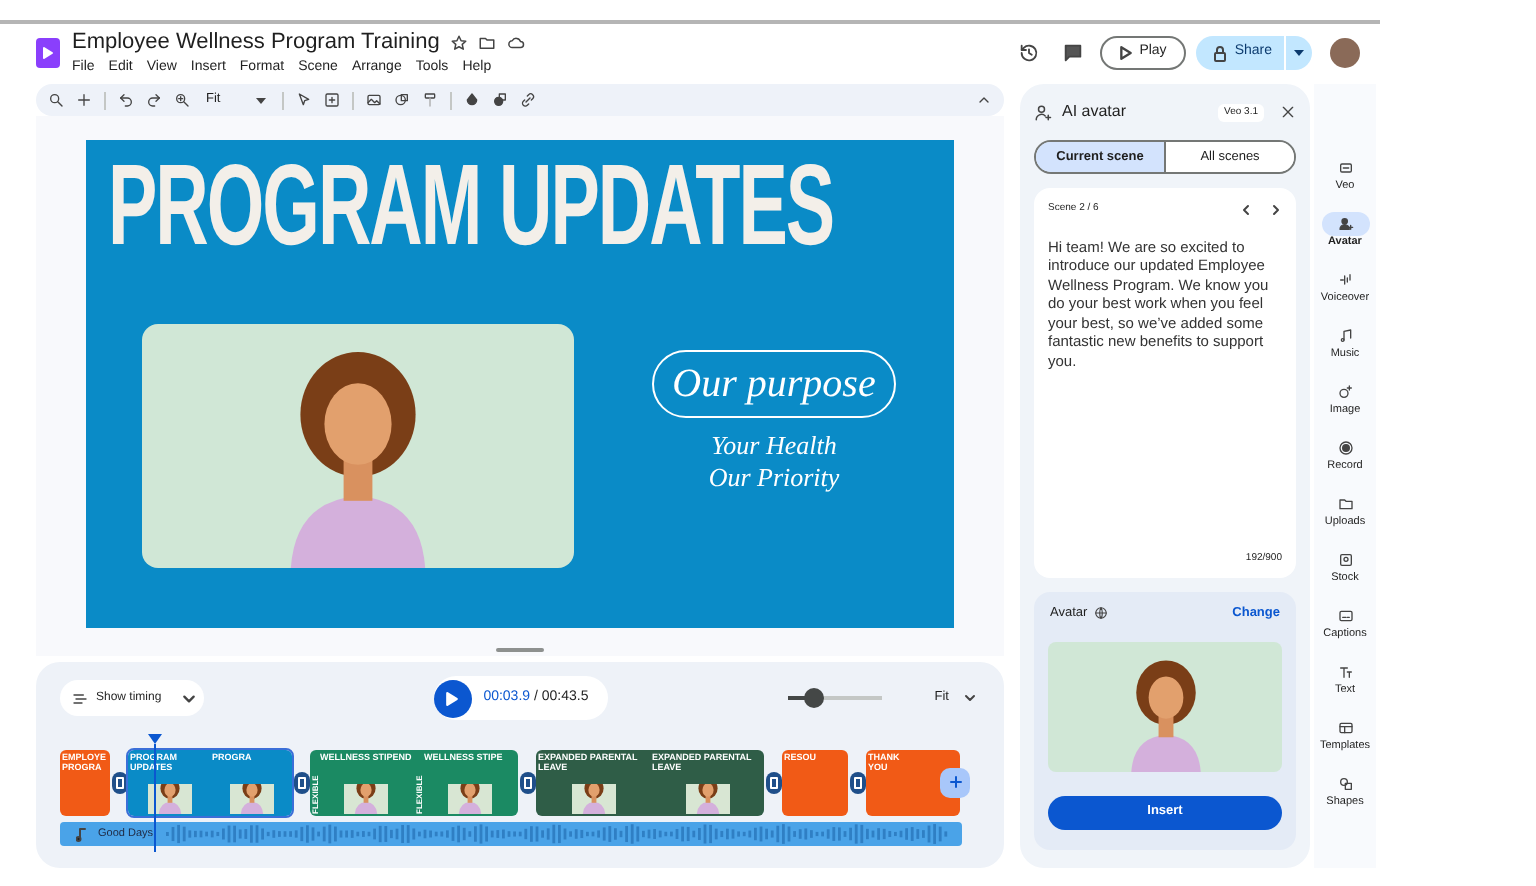  What do you see at coordinates (458, 43) in the screenshot?
I see `star-icon` at bounding box center [458, 43].